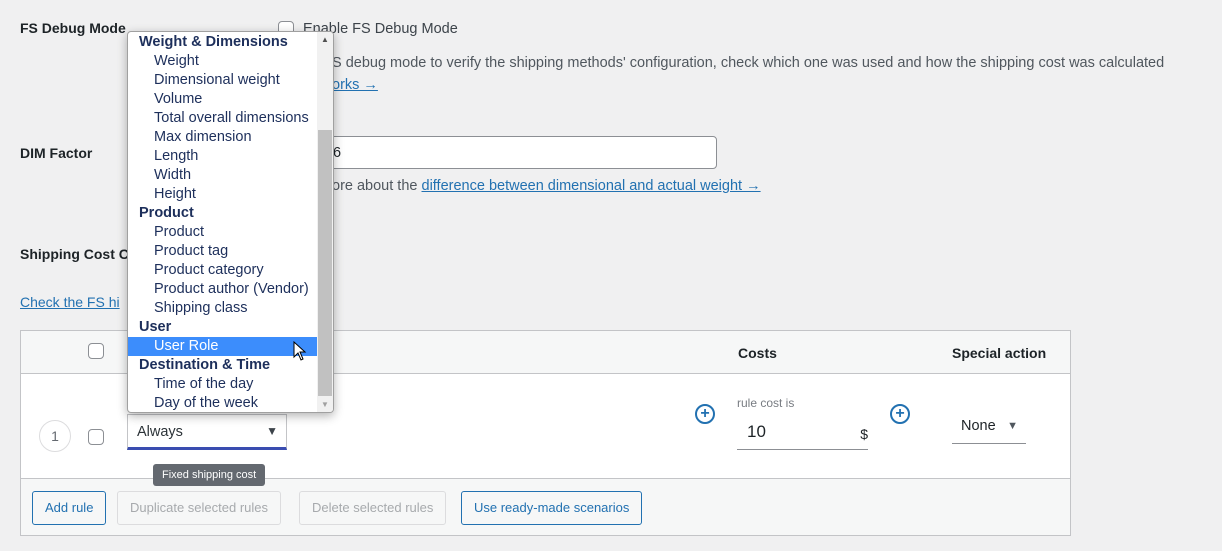 The image size is (1222, 551). What do you see at coordinates (74, 254) in the screenshot?
I see `shipping-cost-label: Shipping Cost C` at bounding box center [74, 254].